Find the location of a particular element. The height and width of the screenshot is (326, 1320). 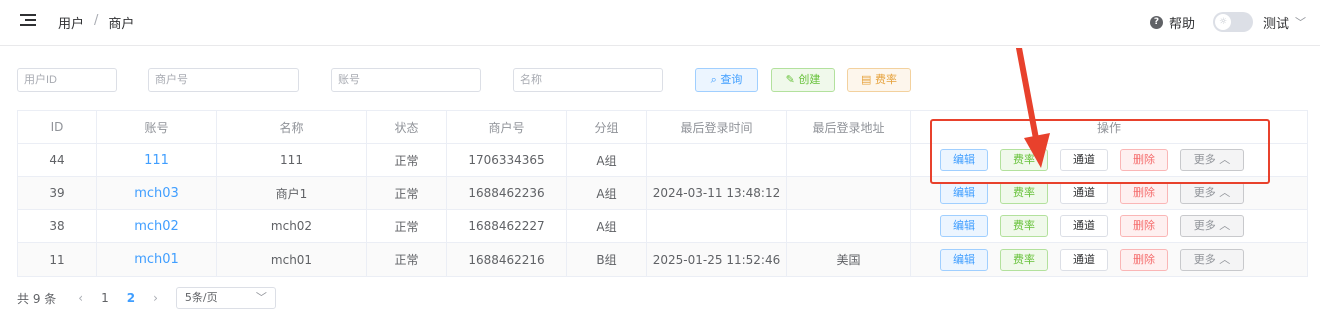

cell-account: mch01 is located at coordinates (157, 259).